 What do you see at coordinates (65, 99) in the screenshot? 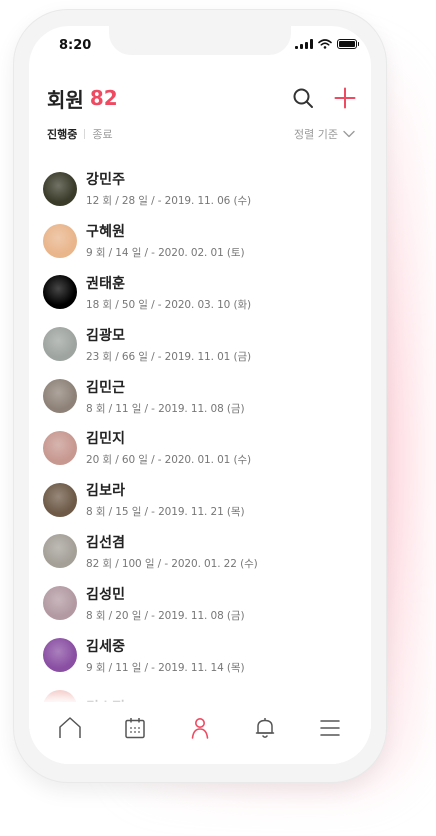
I see `page-title: 회원` at bounding box center [65, 99].